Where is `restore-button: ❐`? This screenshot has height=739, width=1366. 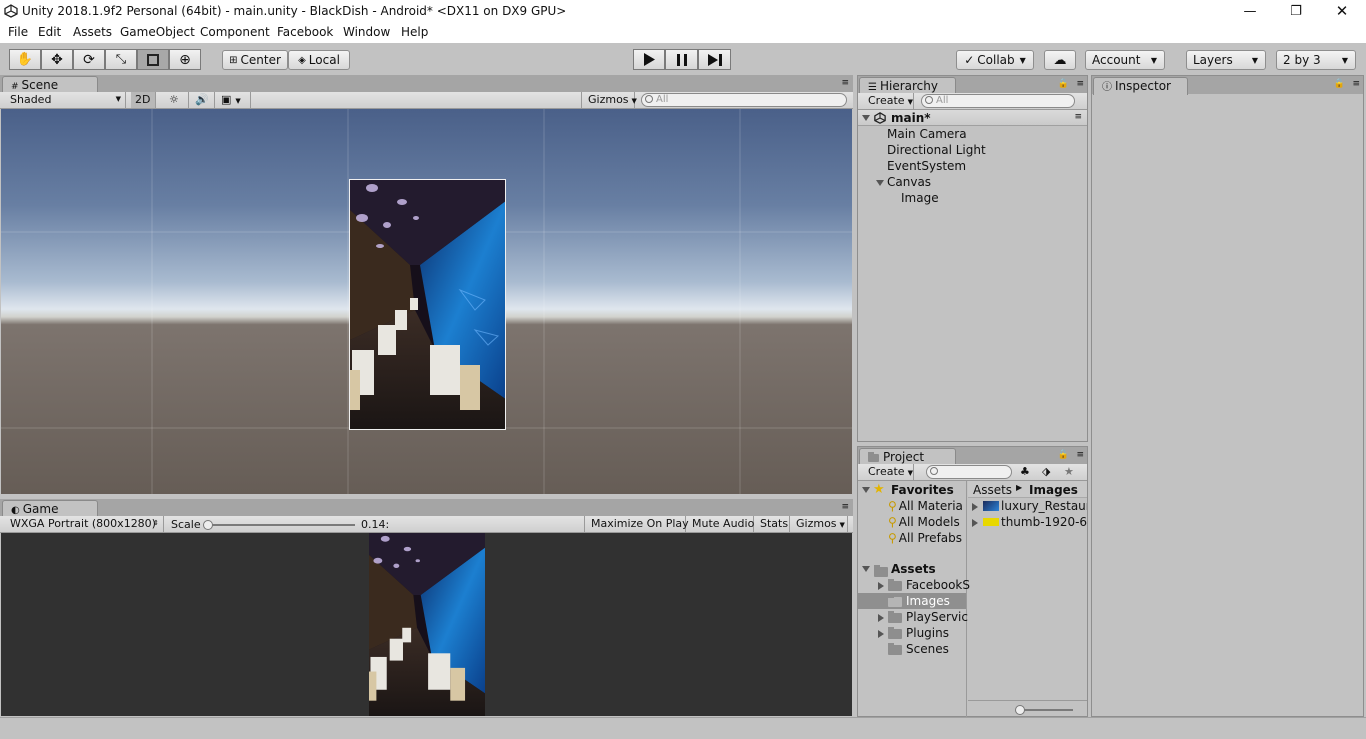 restore-button: ❐ is located at coordinates (1296, 11).